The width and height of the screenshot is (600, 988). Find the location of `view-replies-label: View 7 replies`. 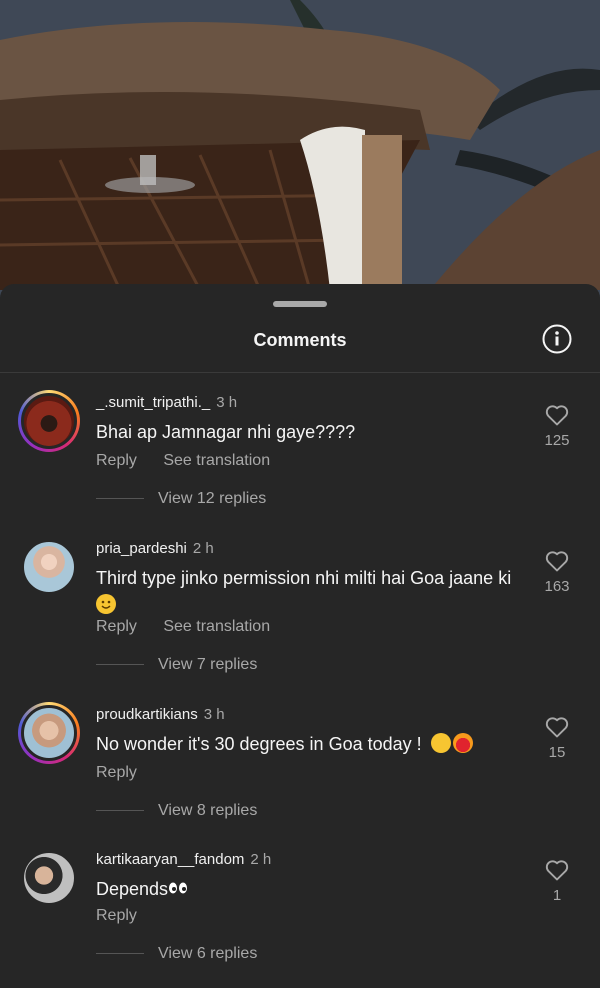

view-replies-label: View 7 replies is located at coordinates (208, 664).